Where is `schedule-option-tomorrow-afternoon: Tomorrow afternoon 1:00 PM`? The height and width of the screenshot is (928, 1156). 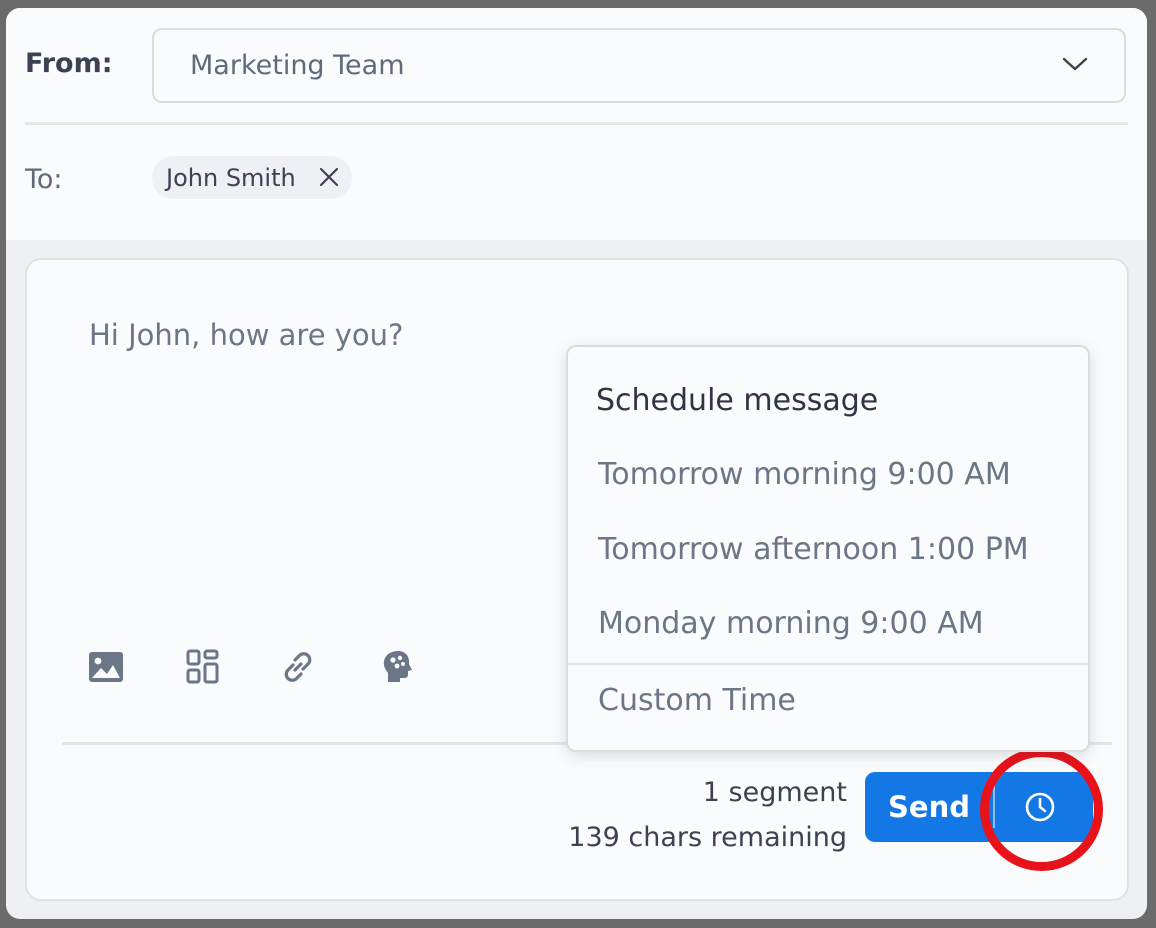
schedule-option-tomorrow-afternoon: Tomorrow afternoon 1:00 PM is located at coordinates (813, 549).